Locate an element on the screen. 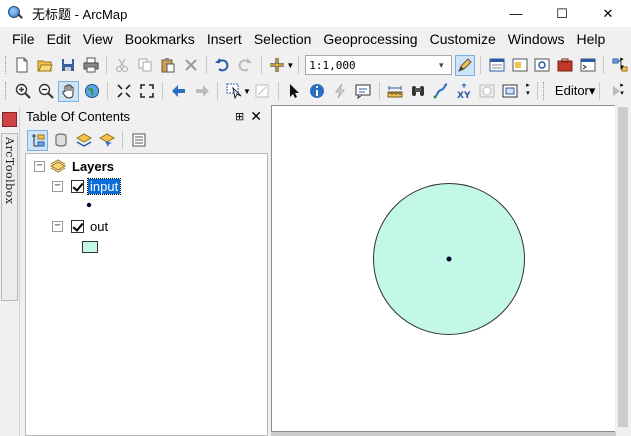 The height and width of the screenshot is (436, 631). undo-button is located at coordinates (222, 65).